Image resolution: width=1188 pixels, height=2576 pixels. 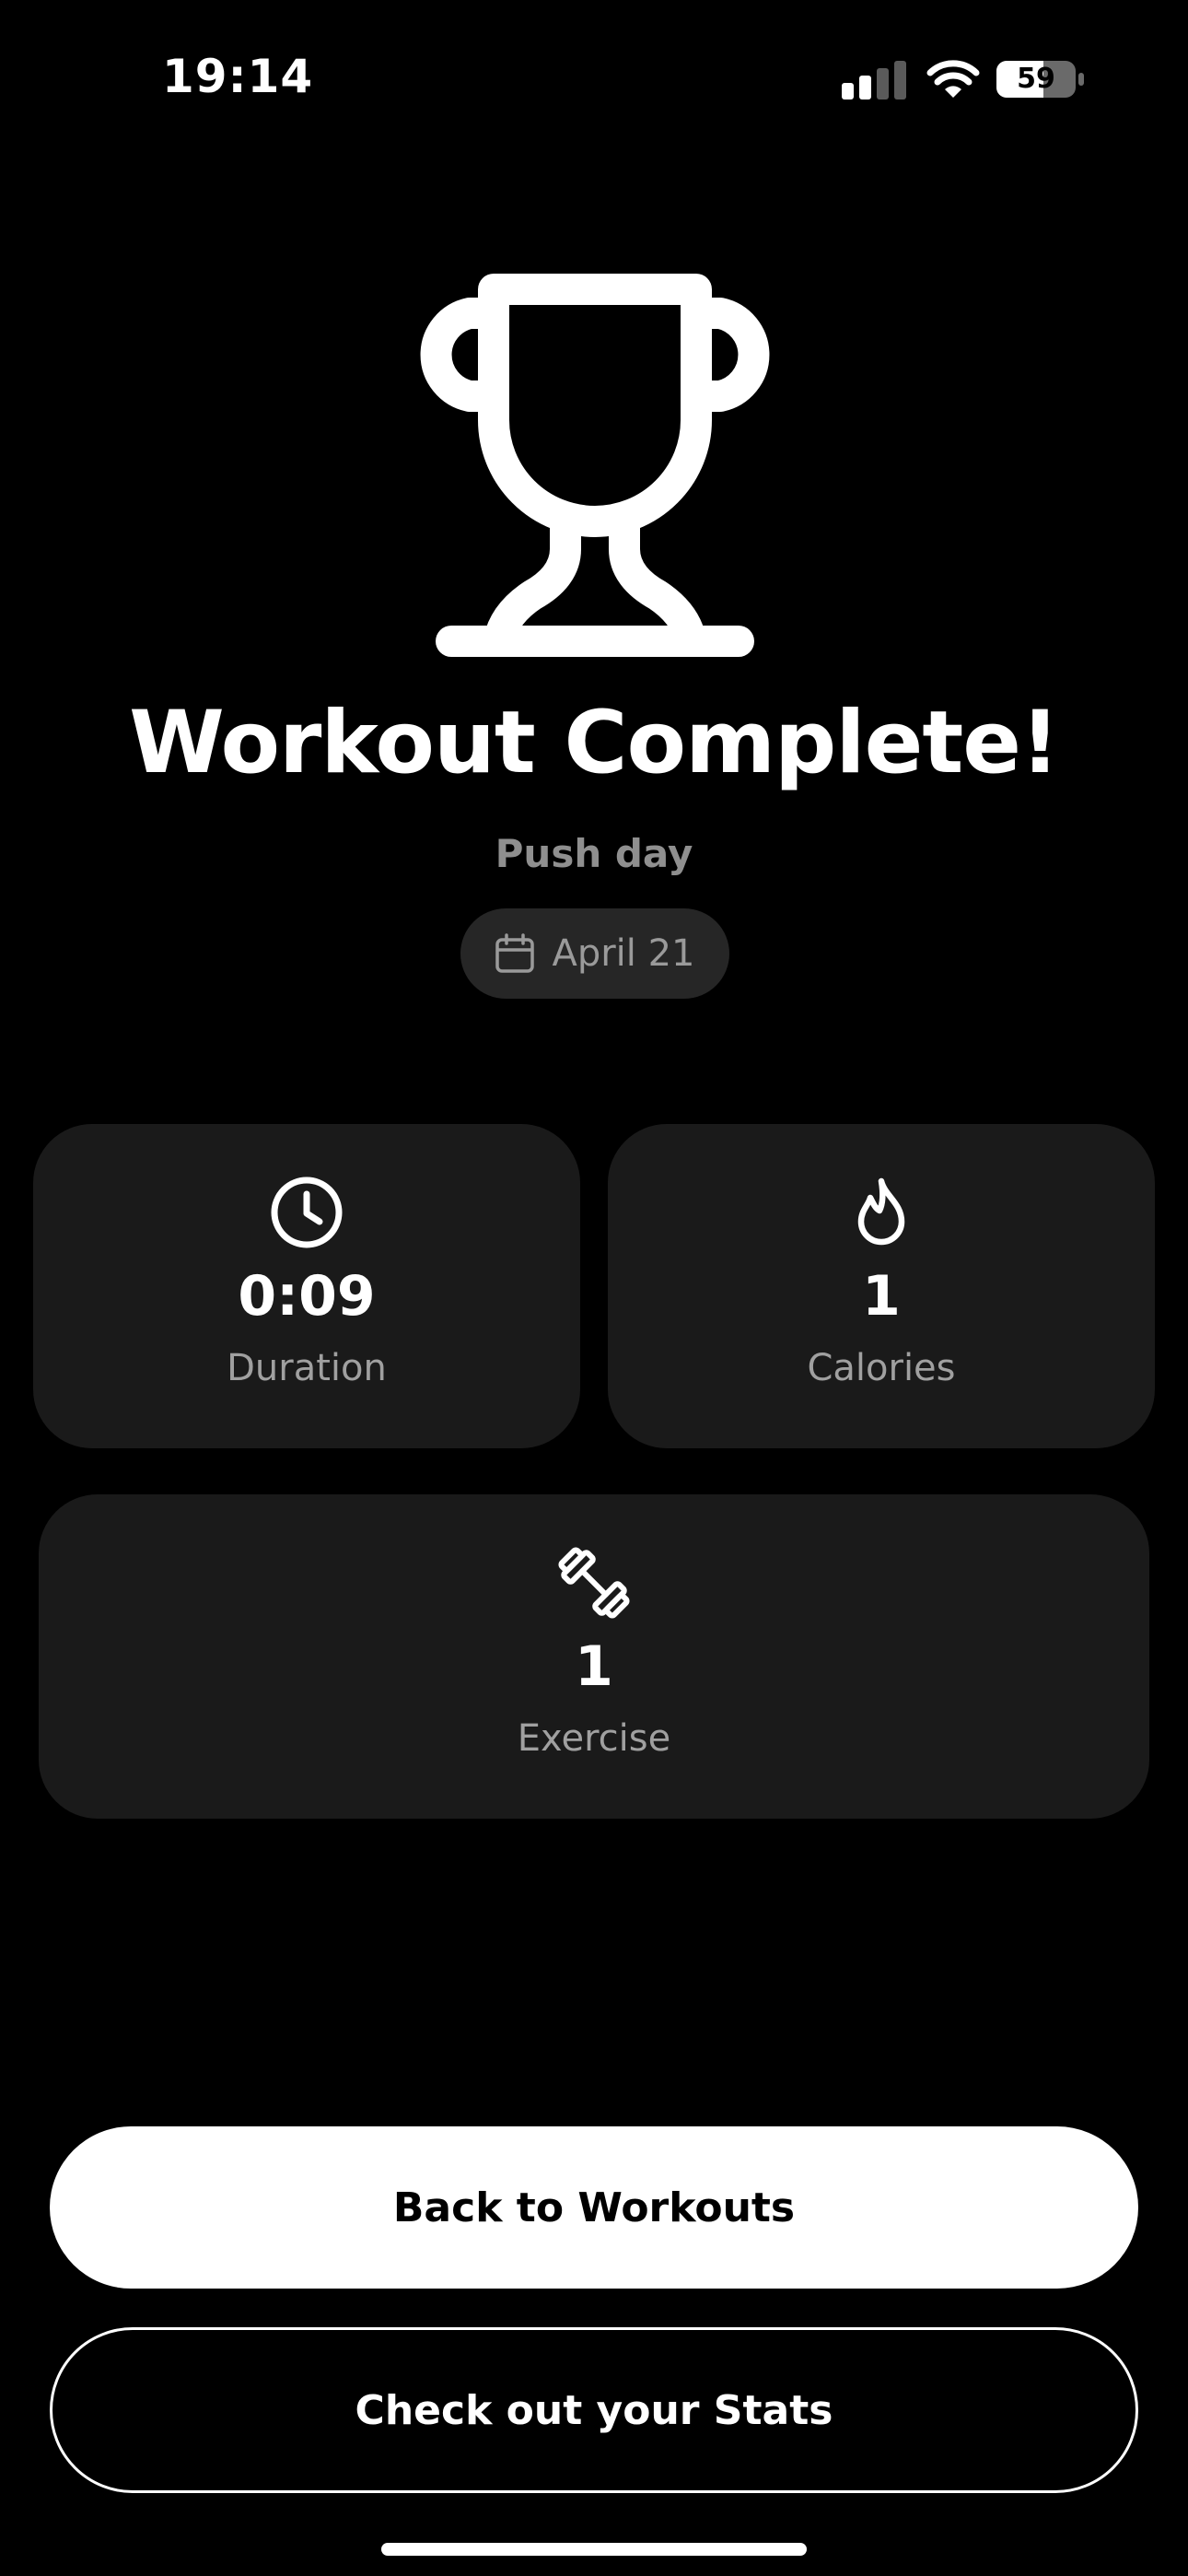 I want to click on battery-level: 59, so click(x=1036, y=79).